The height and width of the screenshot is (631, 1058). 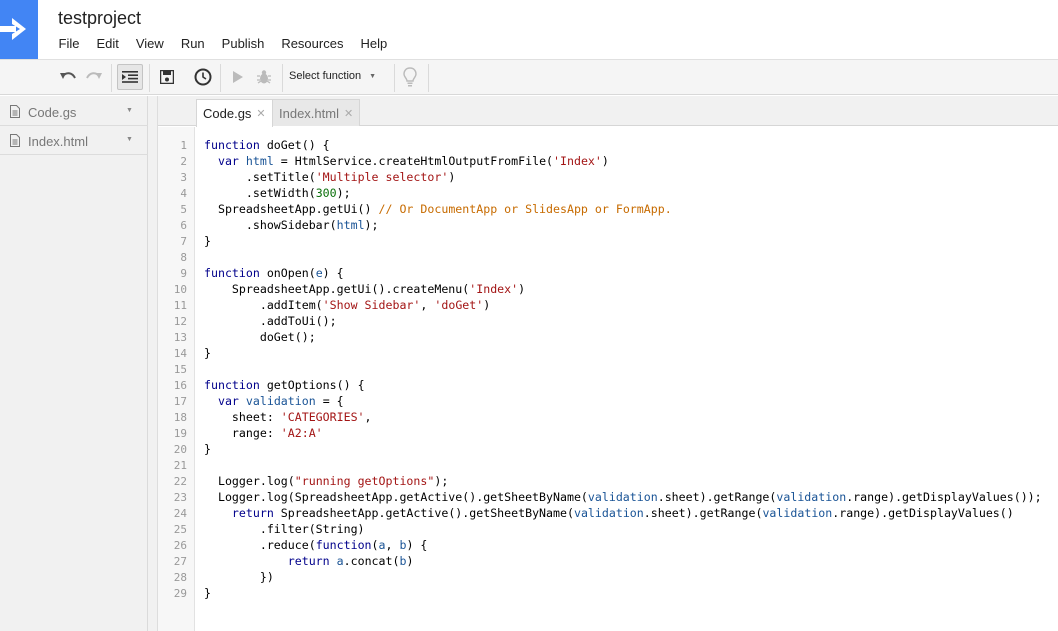 I want to click on code-token: .setTitle(, so click(x=260, y=177).